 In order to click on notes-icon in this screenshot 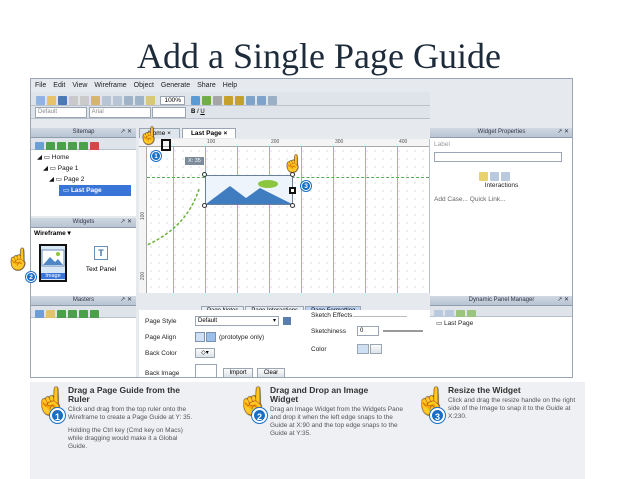, I will do `click(494, 177)`.